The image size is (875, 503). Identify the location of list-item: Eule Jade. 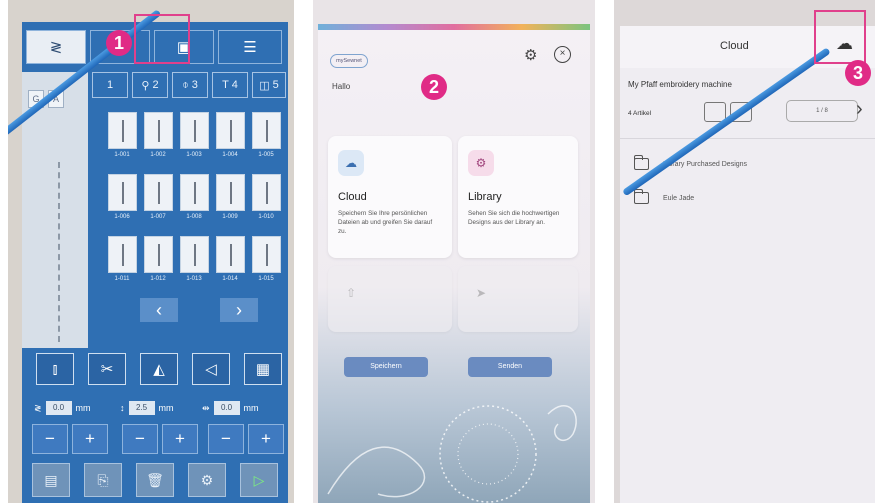
(664, 198).